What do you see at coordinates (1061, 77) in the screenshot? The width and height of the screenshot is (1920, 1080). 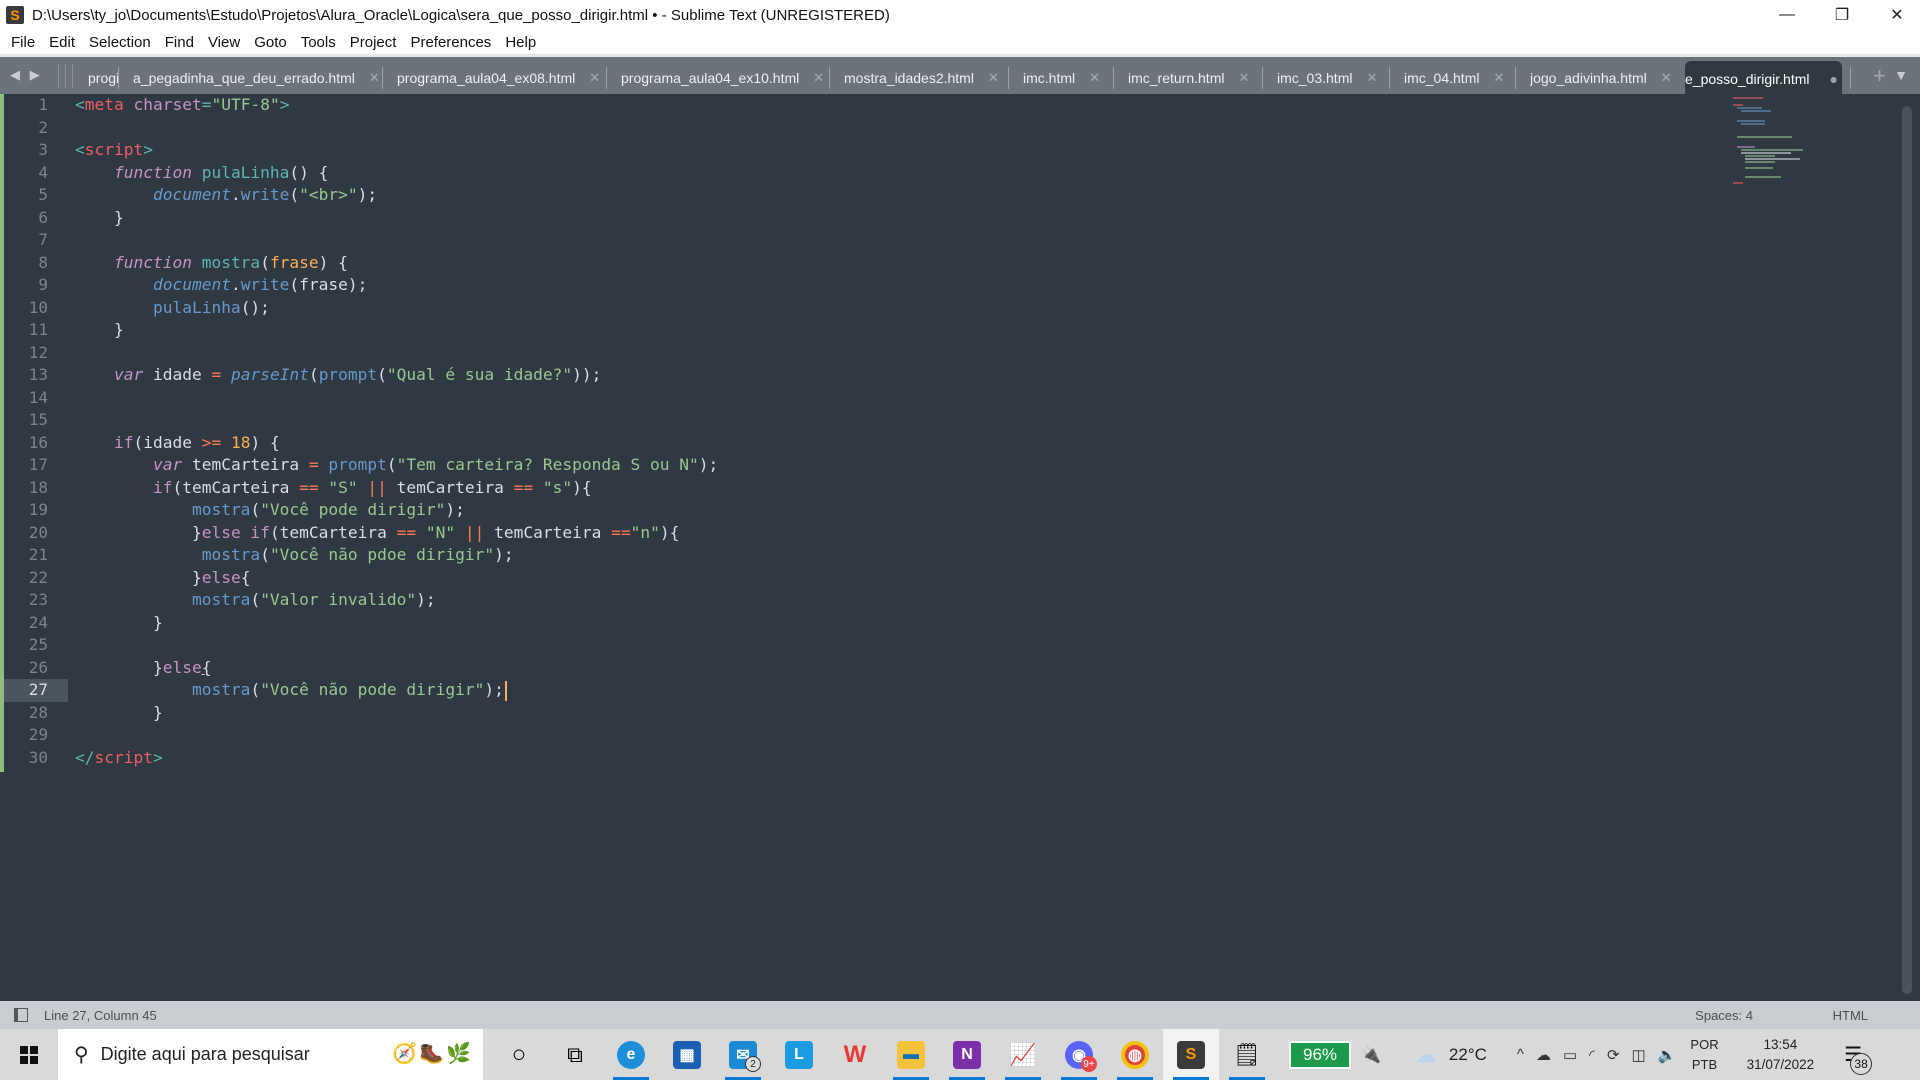 I see `tab-imc: imc.html ✕` at bounding box center [1061, 77].